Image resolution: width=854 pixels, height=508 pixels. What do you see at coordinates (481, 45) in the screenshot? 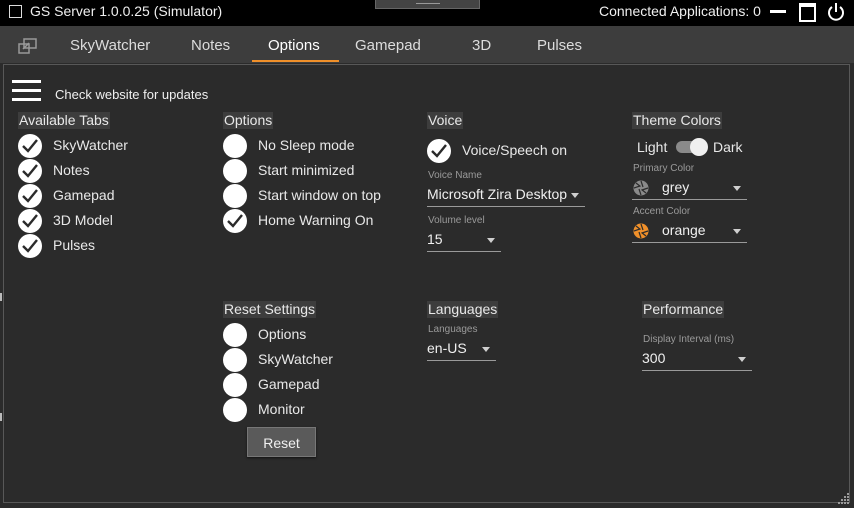
I see `tab-3d: 3D` at bounding box center [481, 45].